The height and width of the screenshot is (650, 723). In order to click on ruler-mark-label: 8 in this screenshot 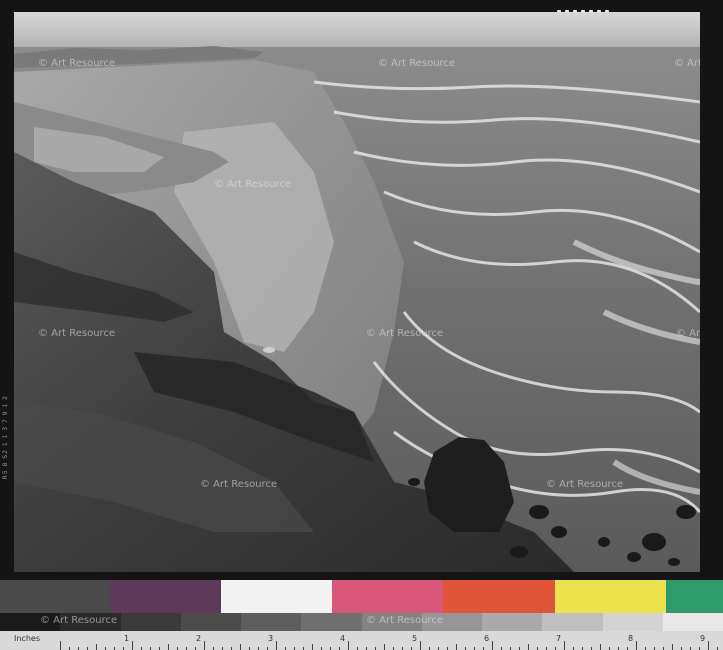, I will do `click(631, 638)`.